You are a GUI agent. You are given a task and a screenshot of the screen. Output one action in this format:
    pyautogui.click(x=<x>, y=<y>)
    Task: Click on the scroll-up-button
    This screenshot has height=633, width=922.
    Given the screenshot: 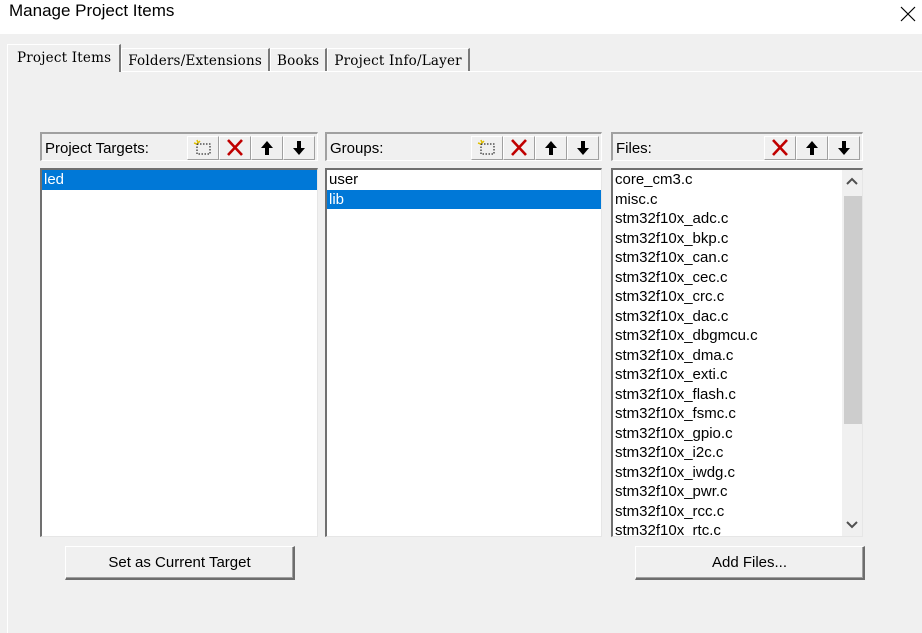 What is the action you would take?
    pyautogui.click(x=852, y=181)
    